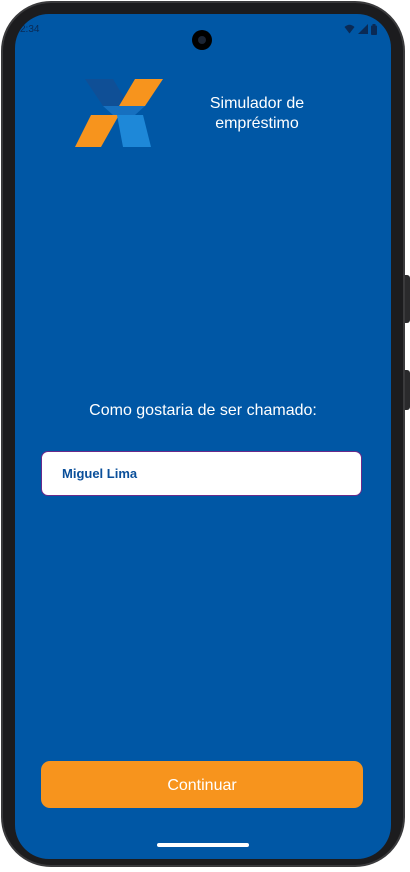  I want to click on status-time: 2:34, so click(30, 29).